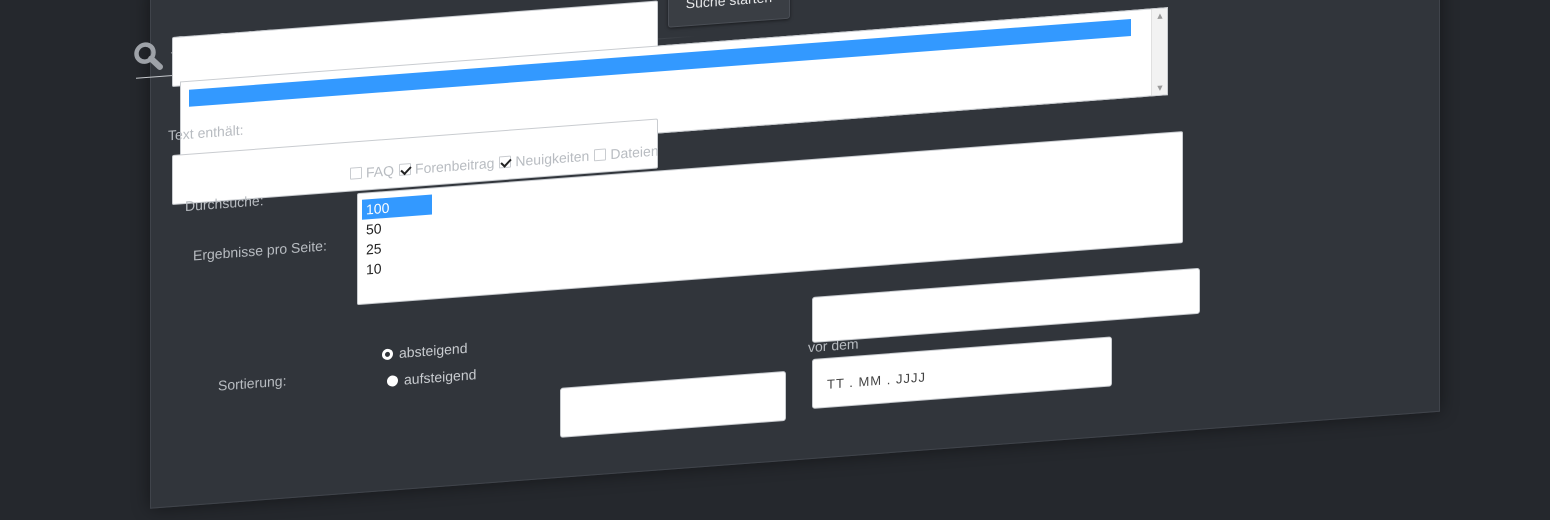  Describe the element at coordinates (505, 162) in the screenshot. I see `checkbox-neuigkeiten-box` at that location.